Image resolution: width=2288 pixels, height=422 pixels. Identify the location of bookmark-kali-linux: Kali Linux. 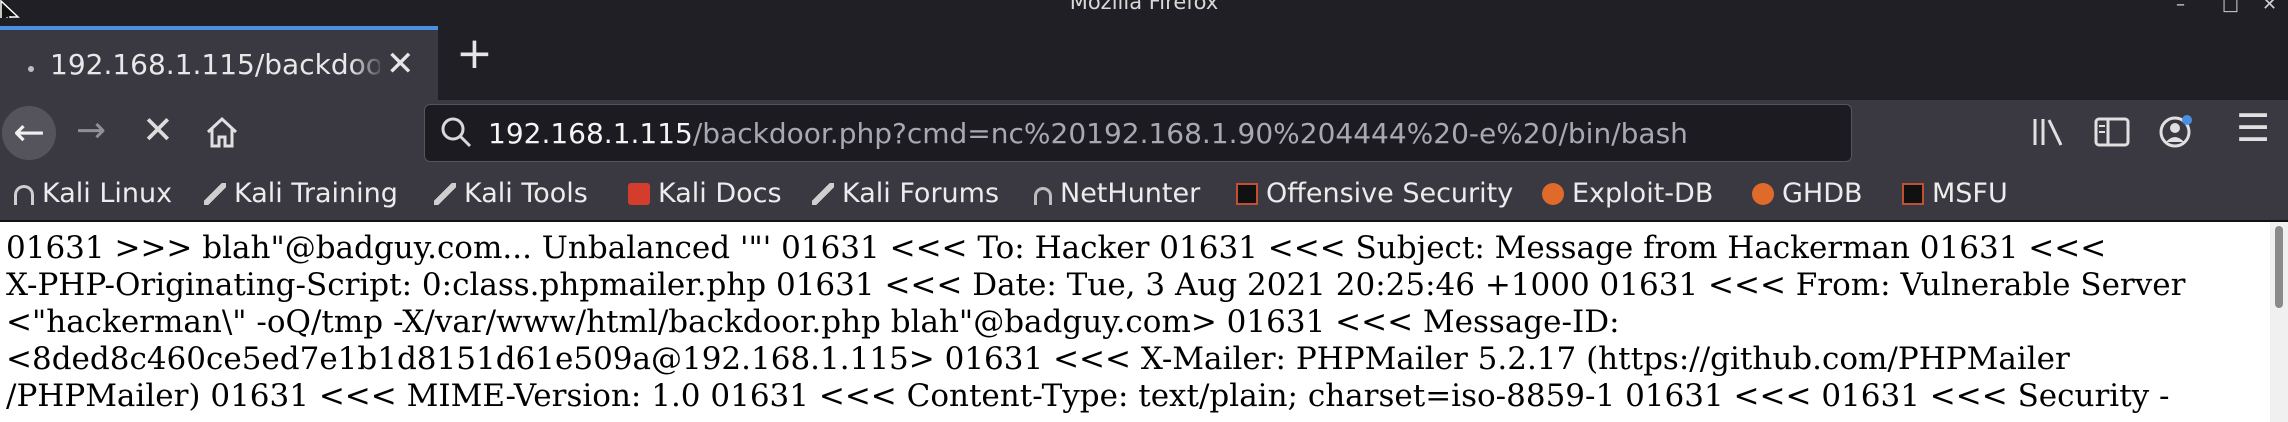
(93, 193).